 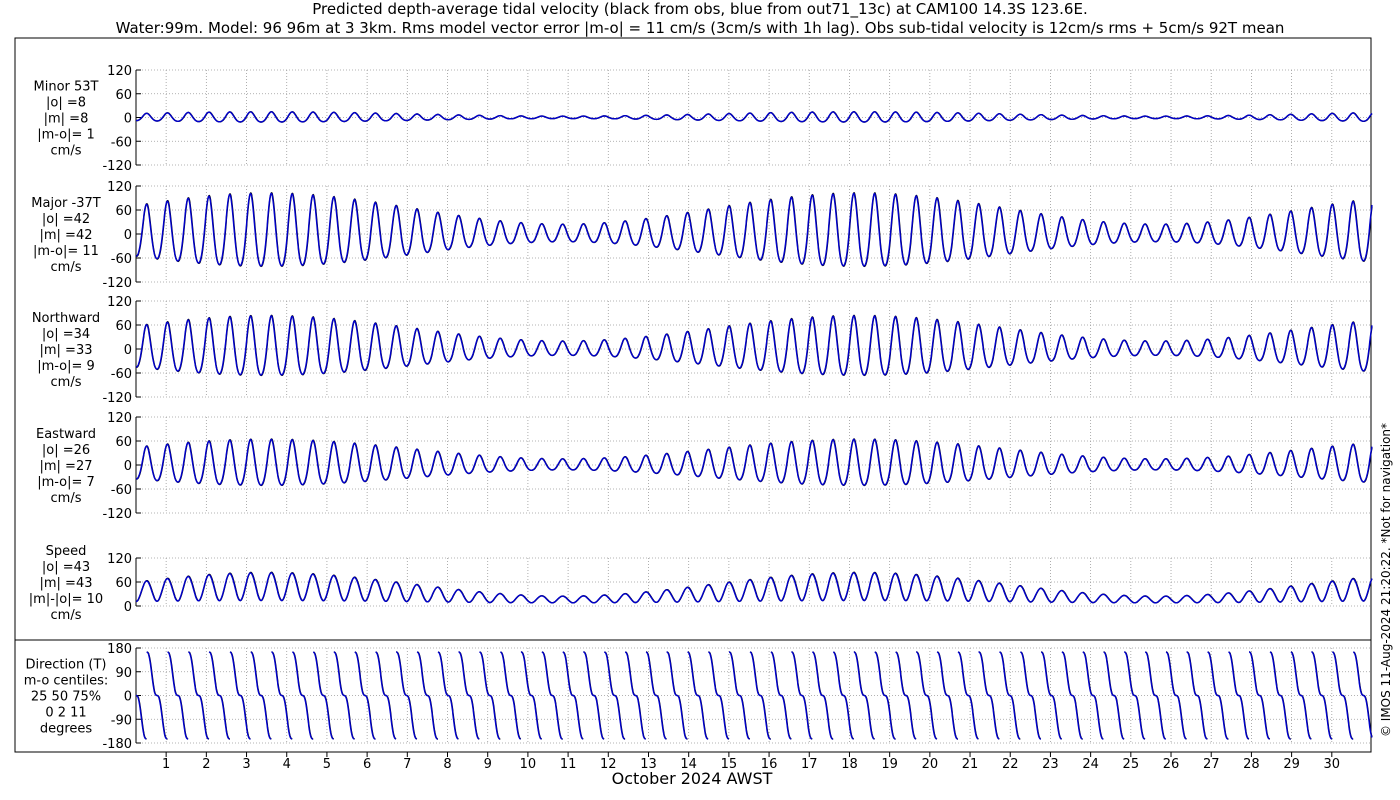 What do you see at coordinates (692, 778) in the screenshot?
I see `x-axis-label: October 2024 AWST` at bounding box center [692, 778].